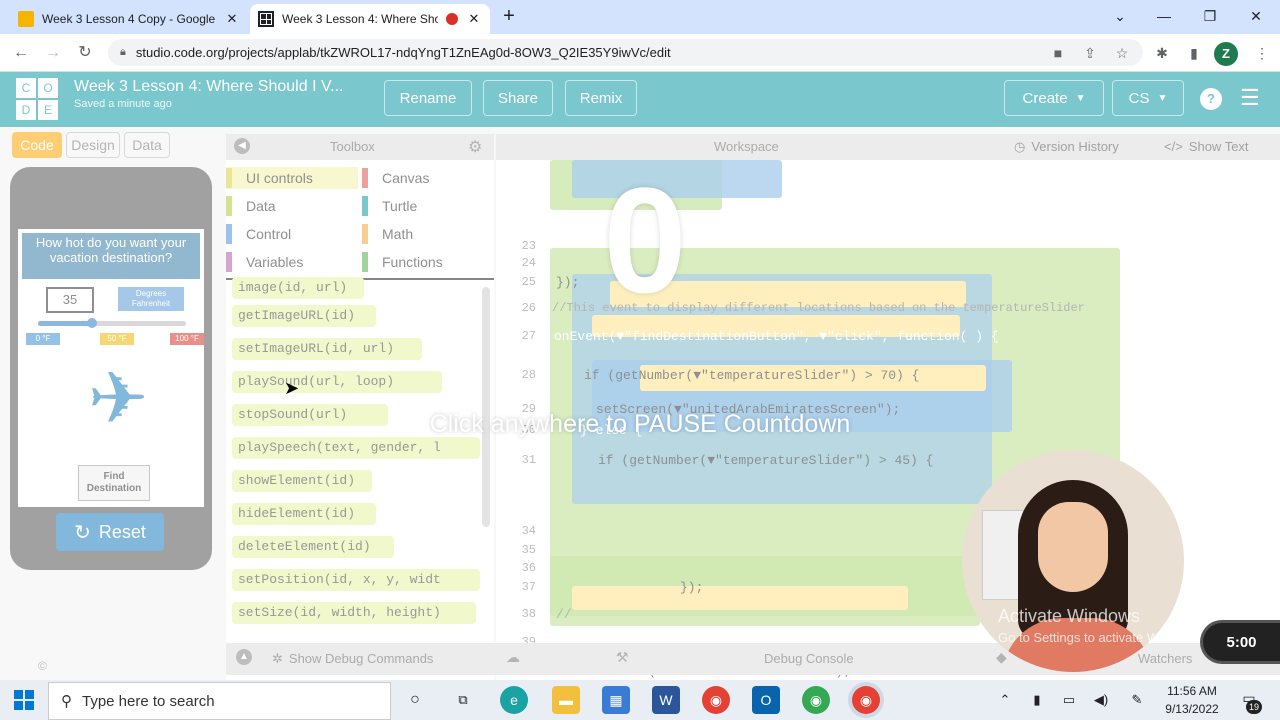 Image resolution: width=1280 pixels, height=720 pixels. I want to click on tab-label: Week 3 Lesson 4: Where Sho, so click(360, 19).